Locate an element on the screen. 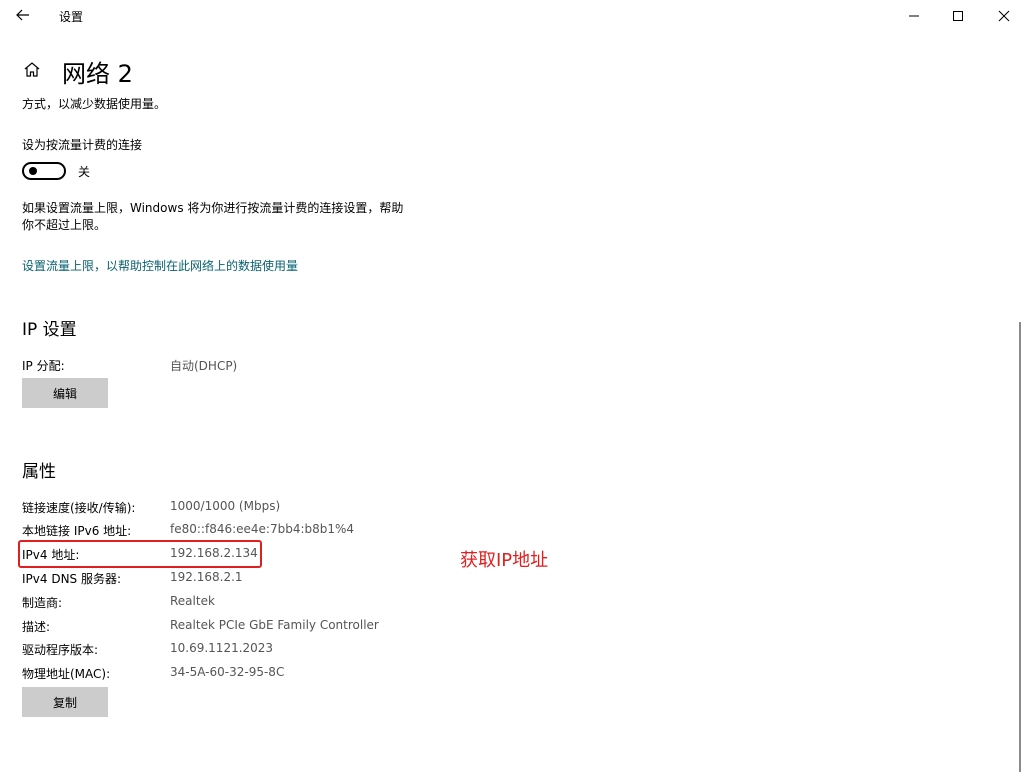  prop-label-dns: IPv4 DNS 服务器: is located at coordinates (72, 579).